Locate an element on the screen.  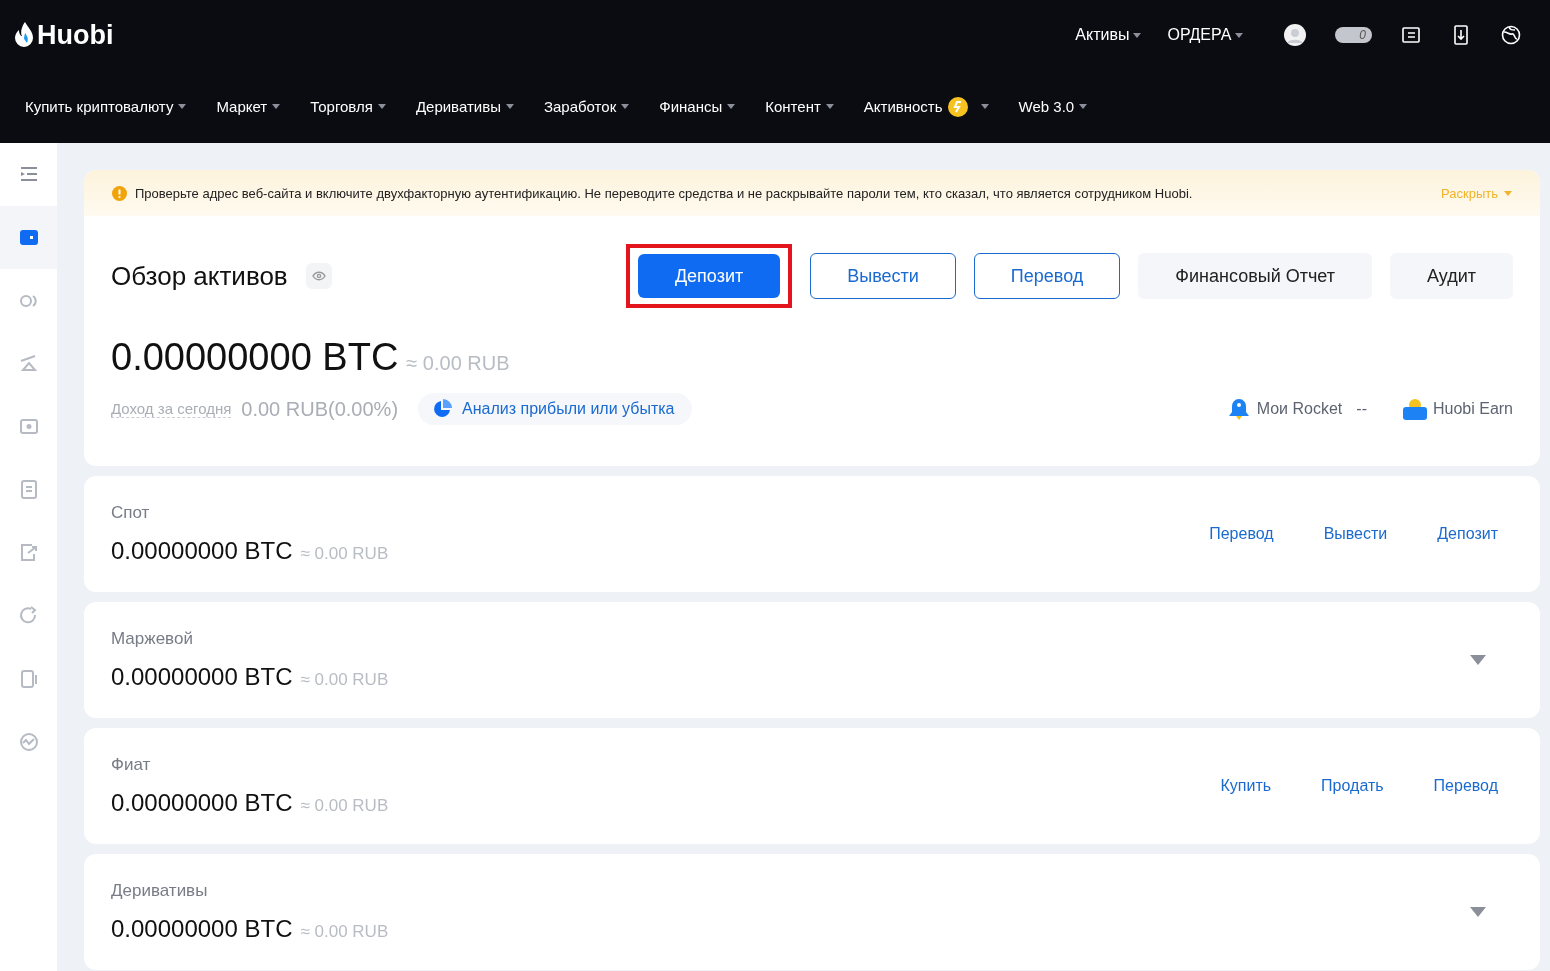
action-button: Финансовый Отчет is located at coordinates (1255, 276).